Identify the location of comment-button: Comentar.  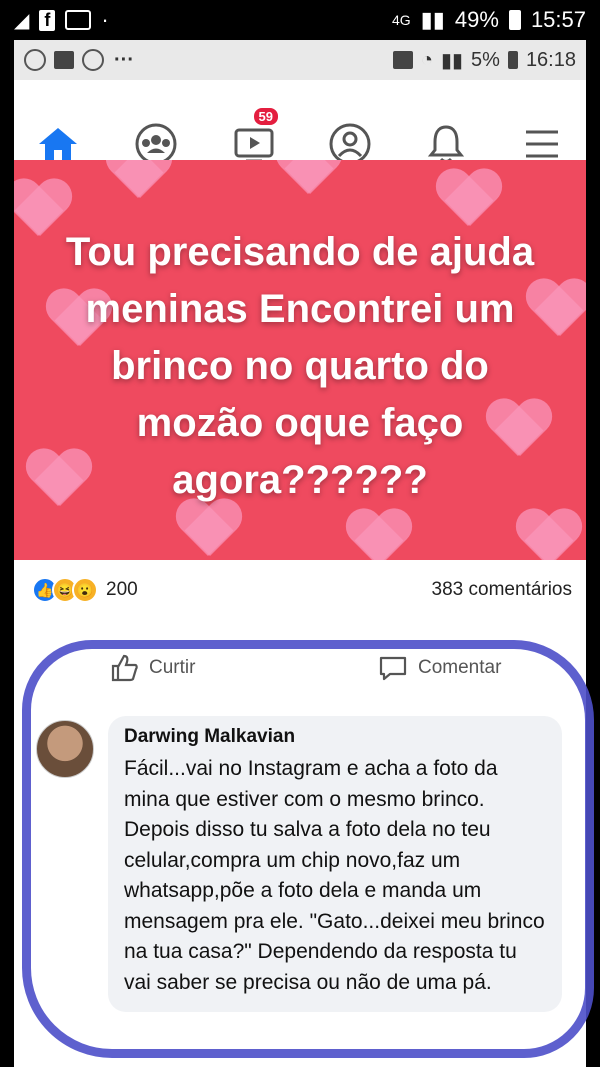
(439, 668).